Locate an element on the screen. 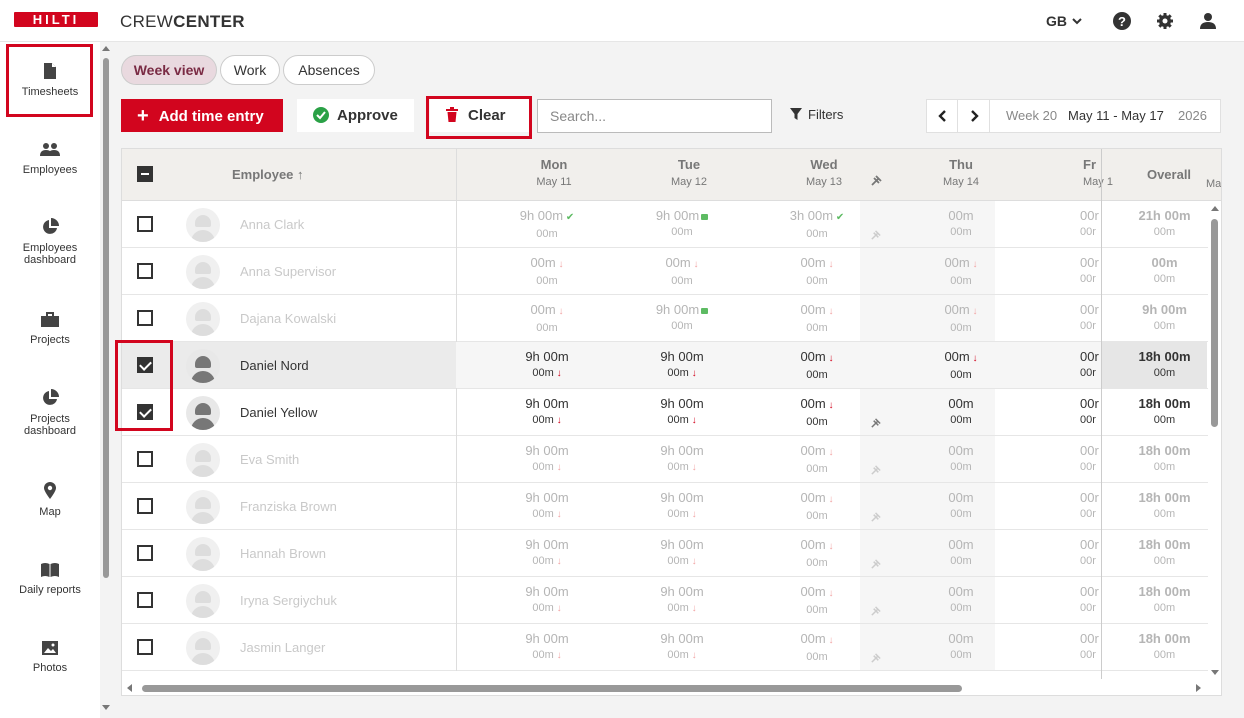 The image size is (1244, 718). tue-cell: 00m ↓ 00m is located at coordinates (682, 272).